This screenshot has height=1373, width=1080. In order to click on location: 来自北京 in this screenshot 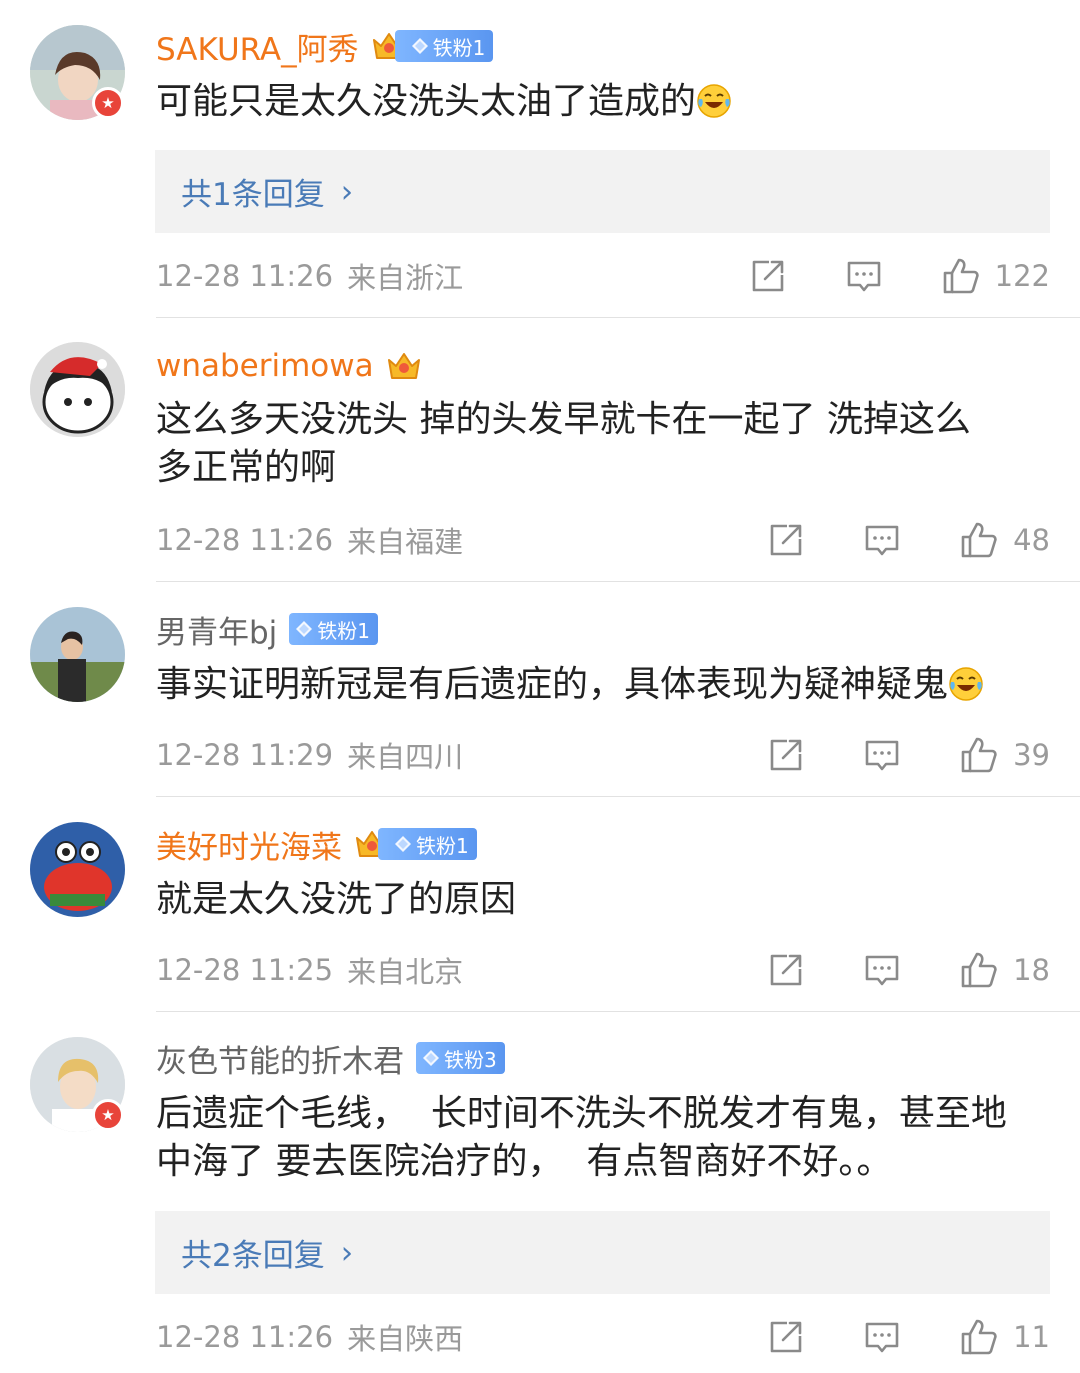, I will do `click(405, 972)`.